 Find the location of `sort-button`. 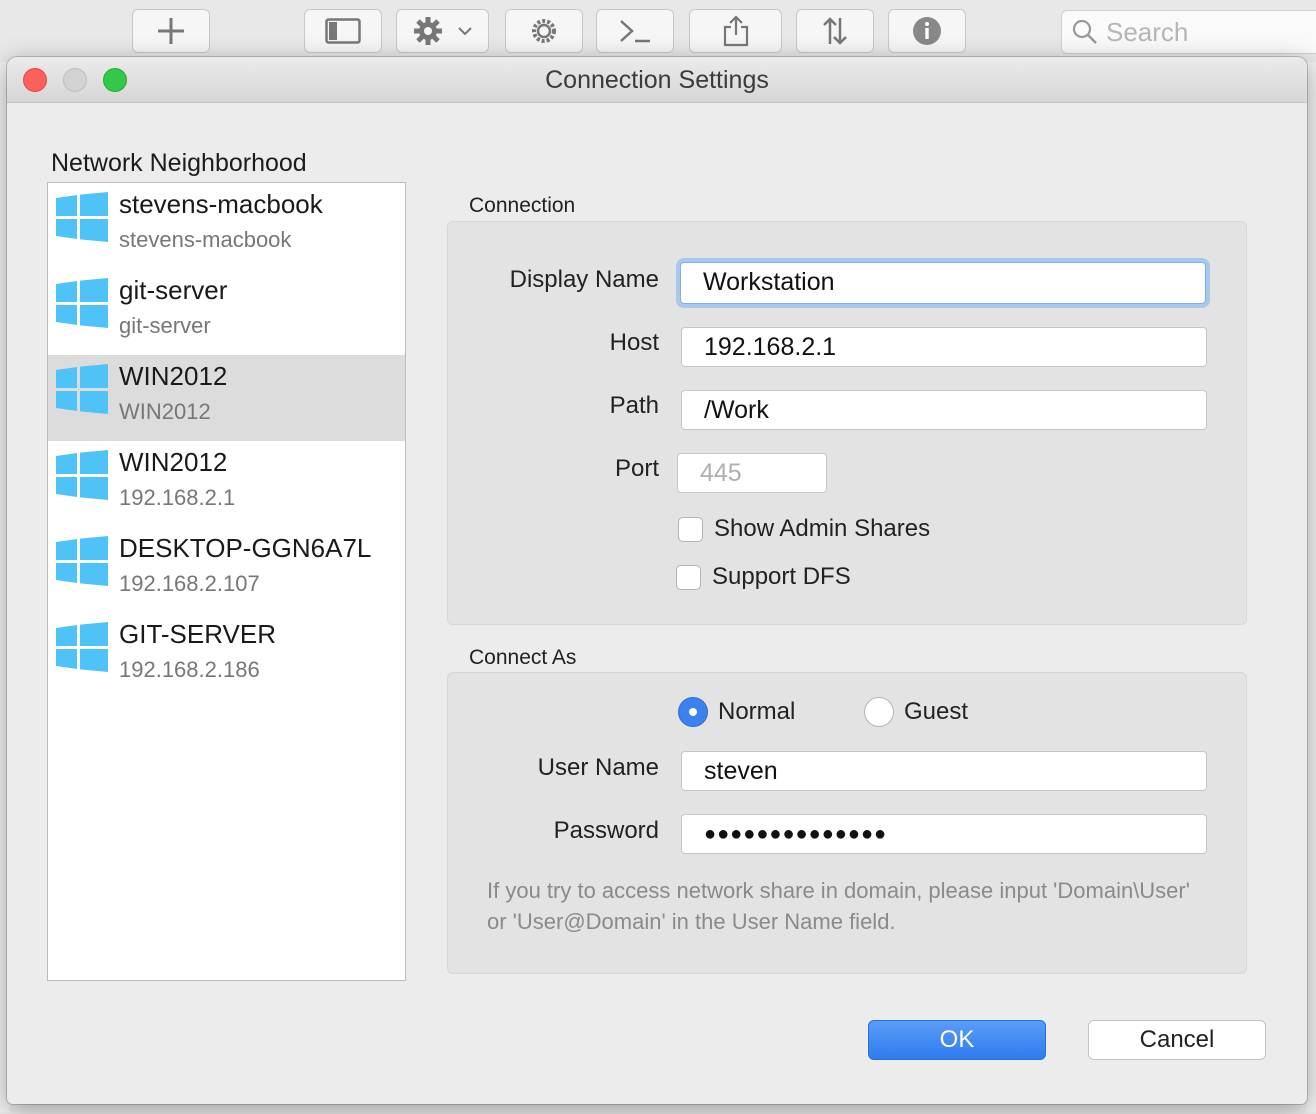

sort-button is located at coordinates (835, 31).